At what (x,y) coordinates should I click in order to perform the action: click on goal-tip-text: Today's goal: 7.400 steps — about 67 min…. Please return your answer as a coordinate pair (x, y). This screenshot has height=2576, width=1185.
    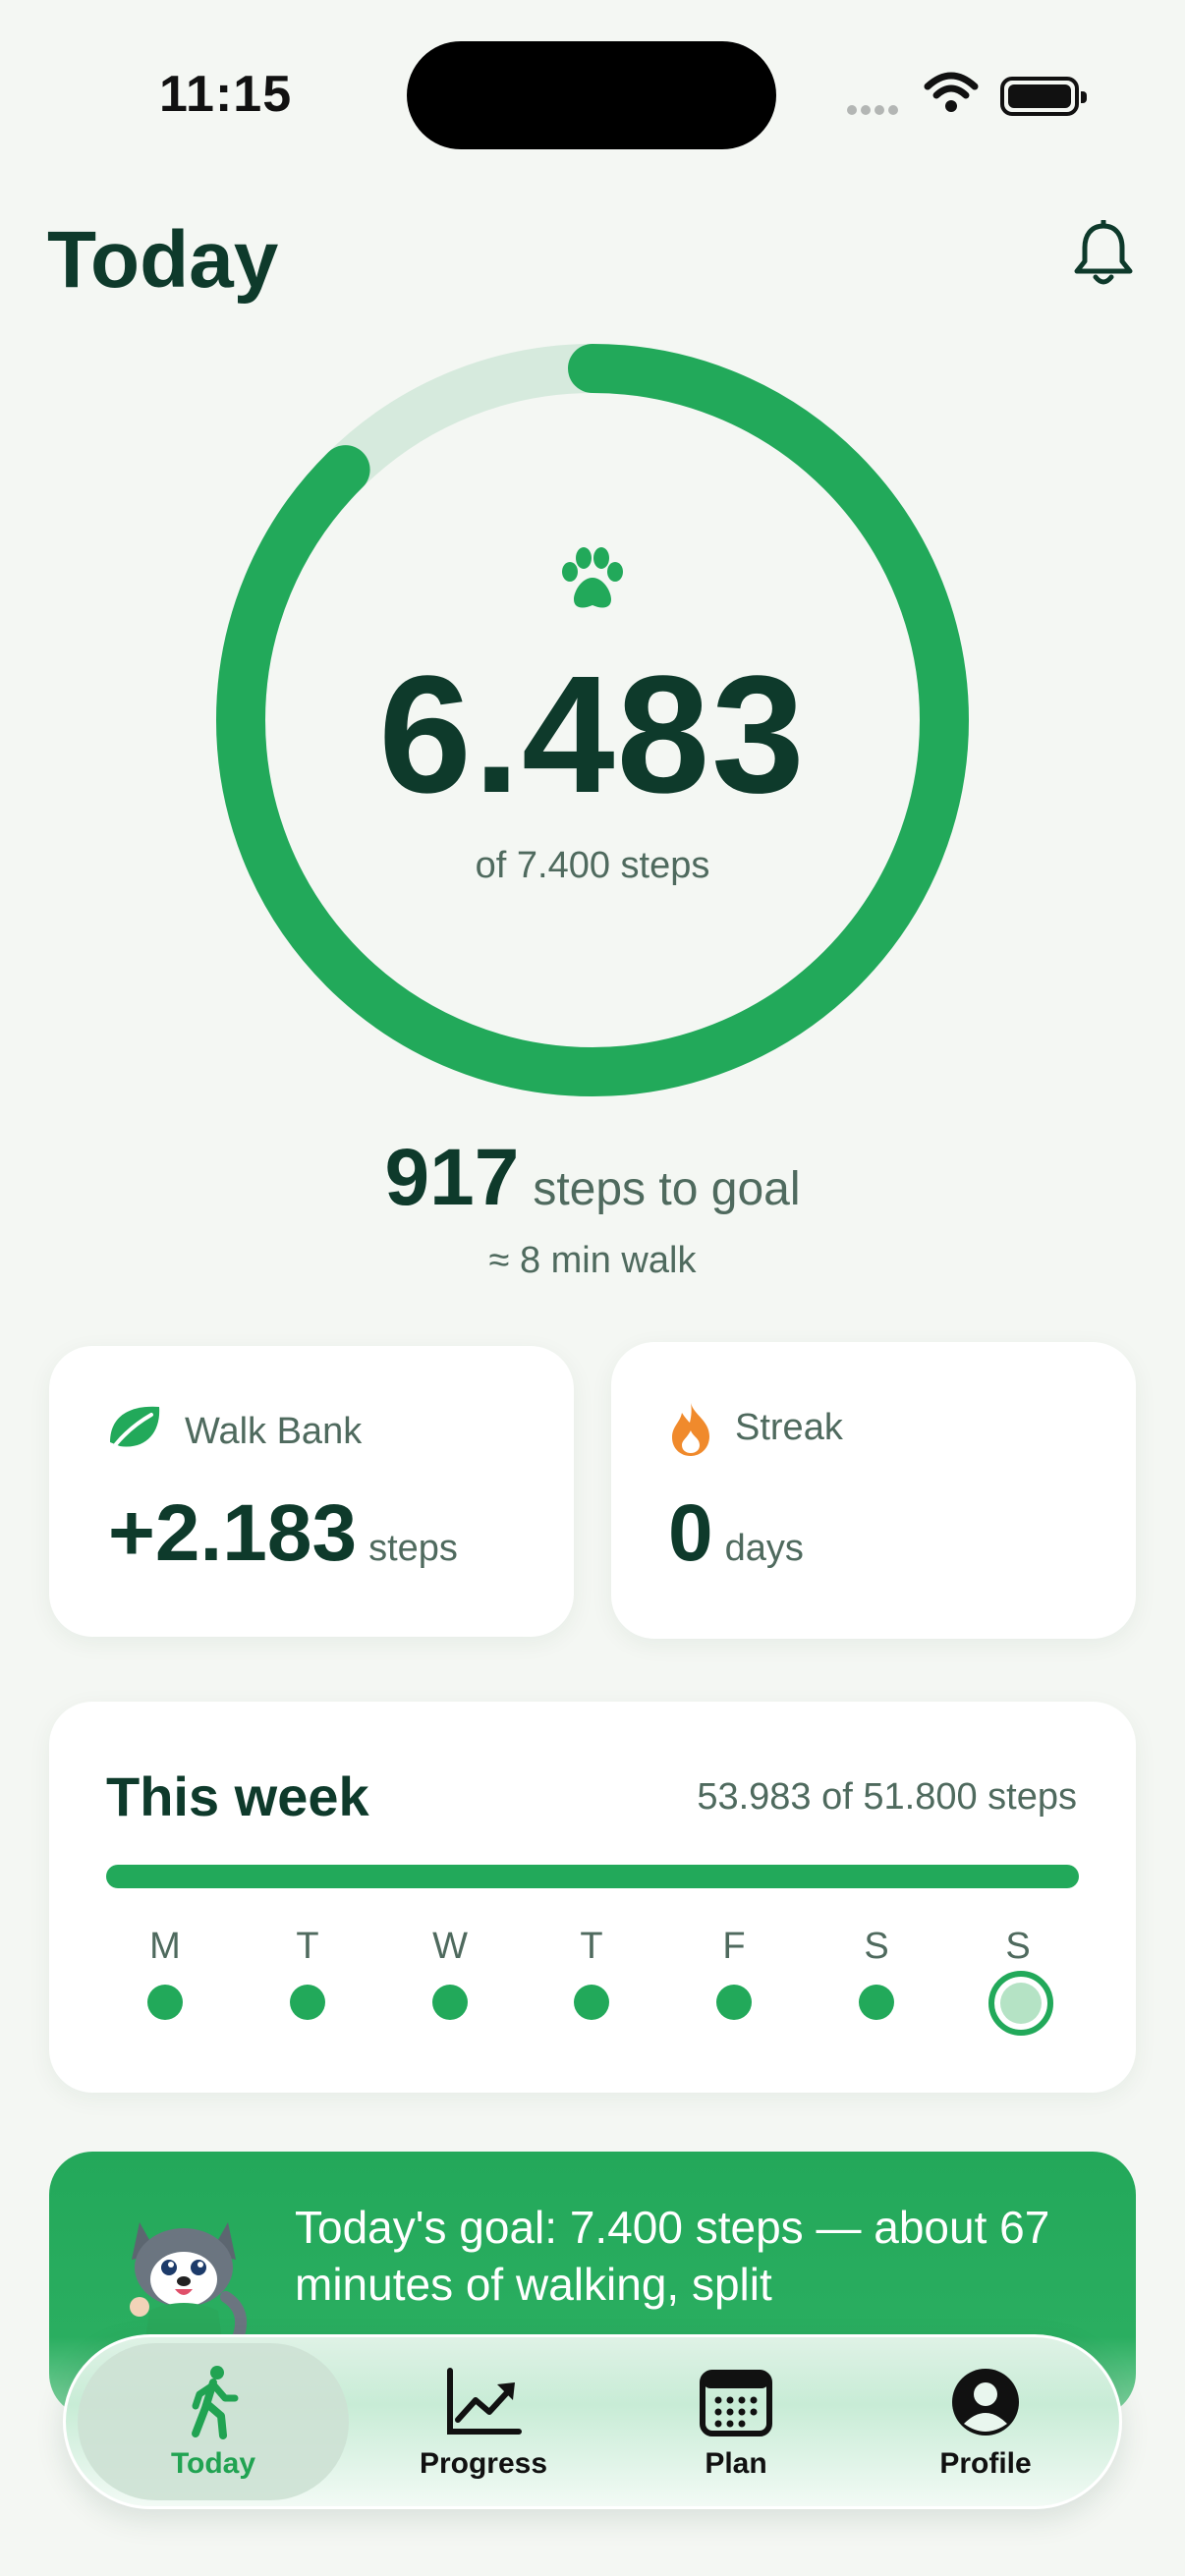
    Looking at the image, I should click on (672, 2256).